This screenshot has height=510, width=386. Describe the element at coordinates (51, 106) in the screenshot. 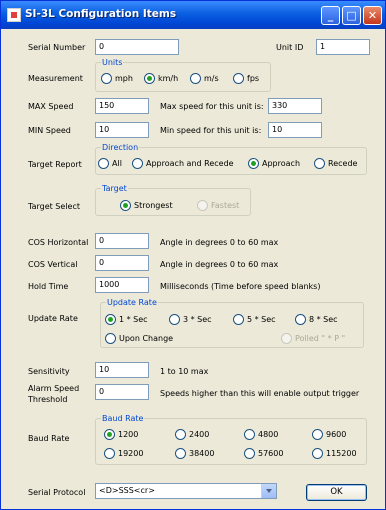

I see `max-speed-label: MAX Speed` at that location.